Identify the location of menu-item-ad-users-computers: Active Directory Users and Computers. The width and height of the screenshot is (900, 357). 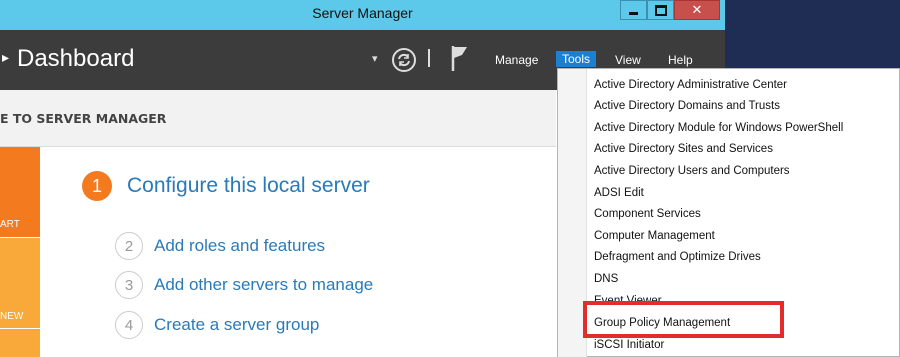
(744, 171).